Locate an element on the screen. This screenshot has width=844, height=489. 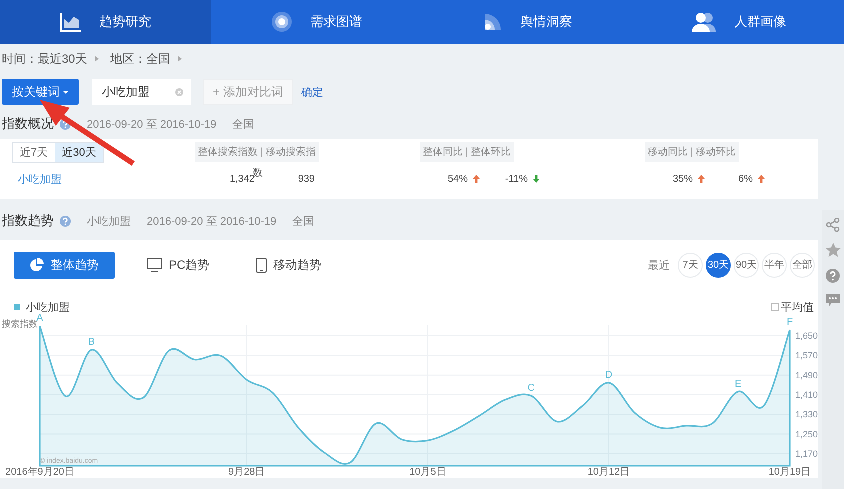
column-header-overflow: 数 is located at coordinates (258, 172).